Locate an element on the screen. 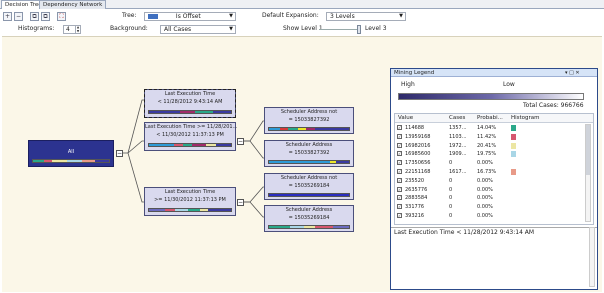  tree-color-swatch is located at coordinates (153, 16).